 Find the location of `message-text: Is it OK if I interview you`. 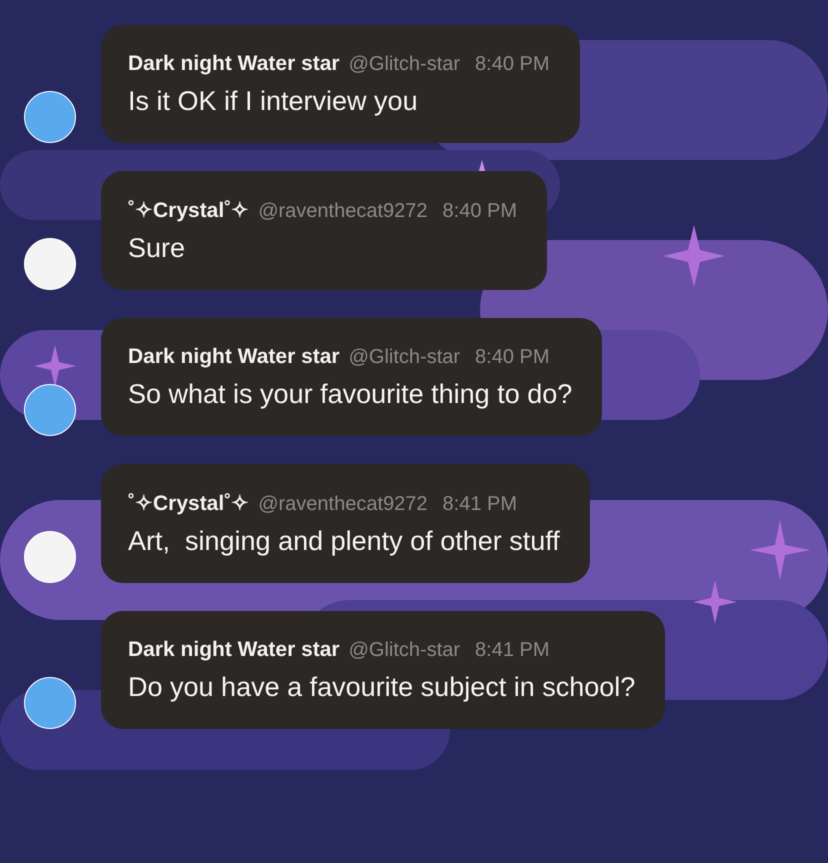

message-text: Is it OK if I interview you is located at coordinates (273, 101).